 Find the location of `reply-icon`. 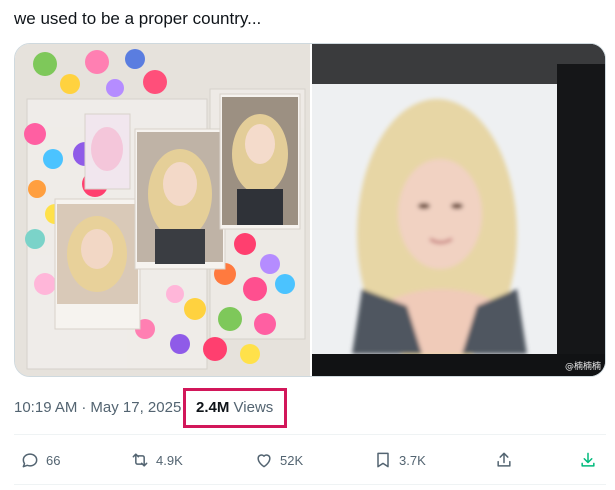

reply-icon is located at coordinates (30, 460).